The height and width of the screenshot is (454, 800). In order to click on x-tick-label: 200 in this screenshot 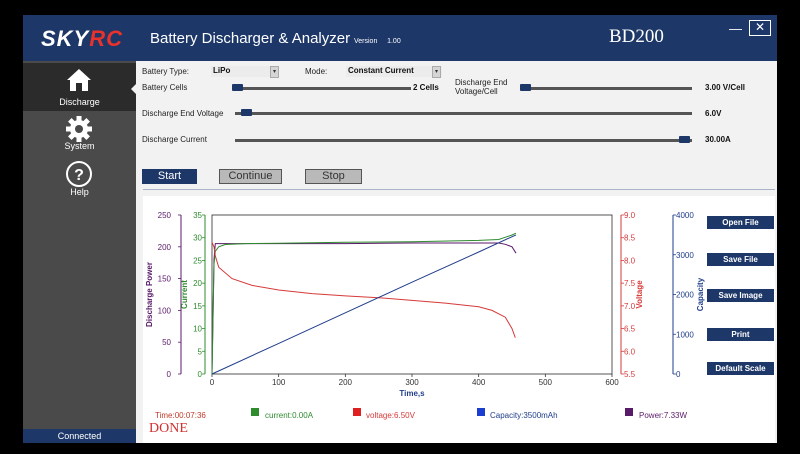, I will do `click(346, 382)`.